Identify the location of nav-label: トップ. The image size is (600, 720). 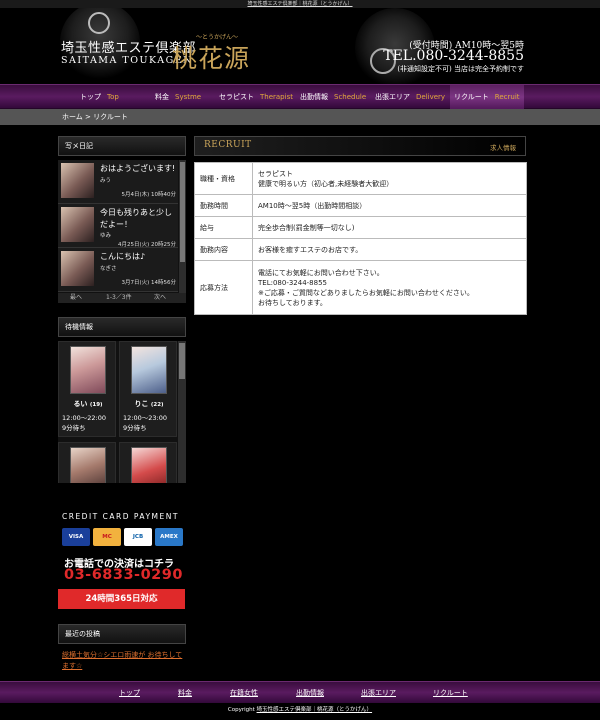
(90, 97).